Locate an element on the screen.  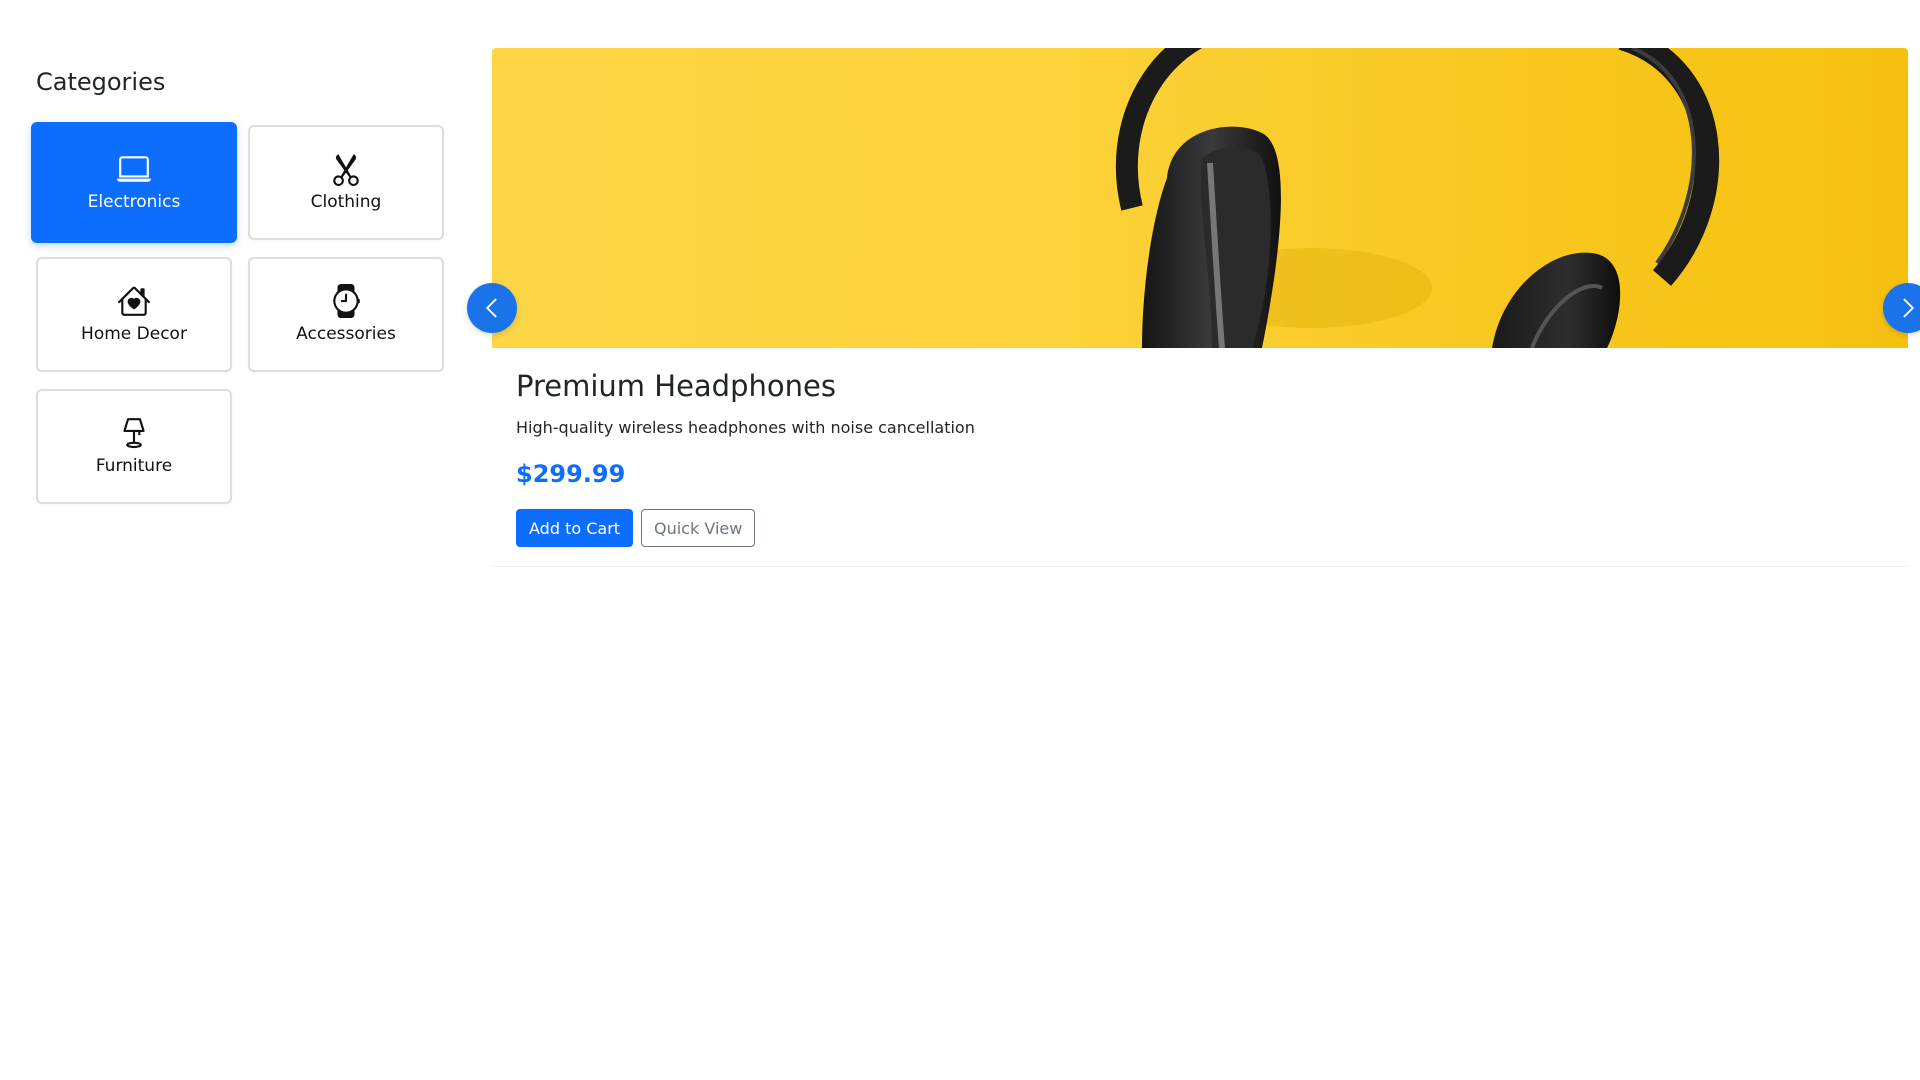
watch-icon is located at coordinates (346, 301).